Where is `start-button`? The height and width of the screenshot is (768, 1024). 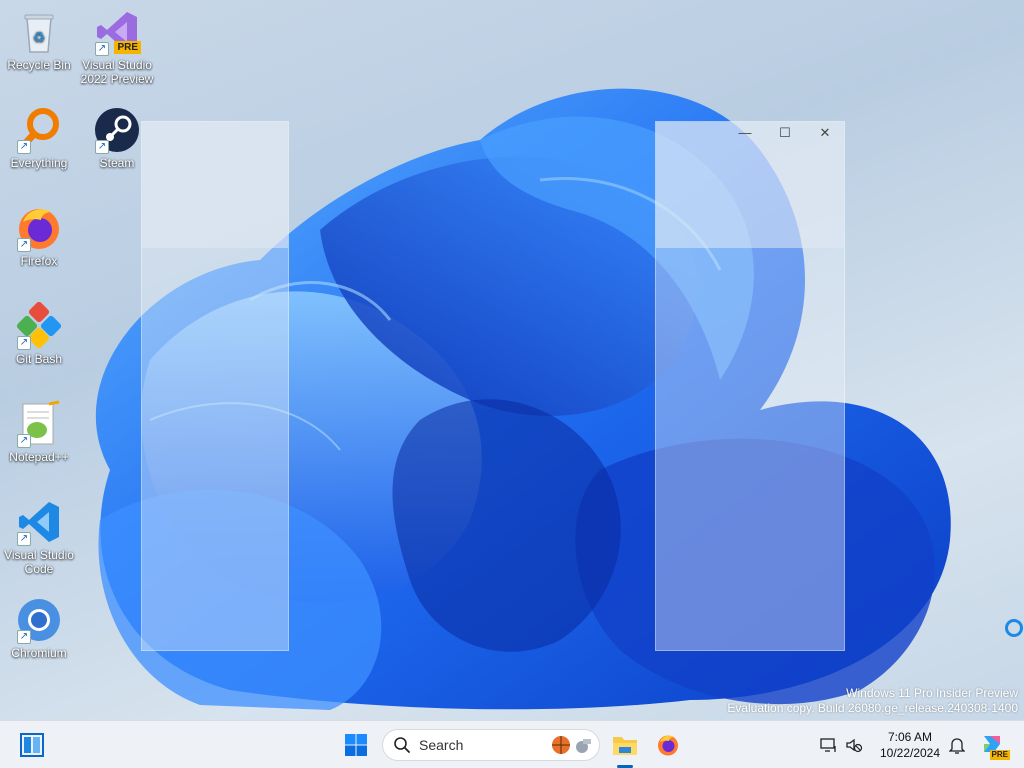 start-button is located at coordinates (356, 744).